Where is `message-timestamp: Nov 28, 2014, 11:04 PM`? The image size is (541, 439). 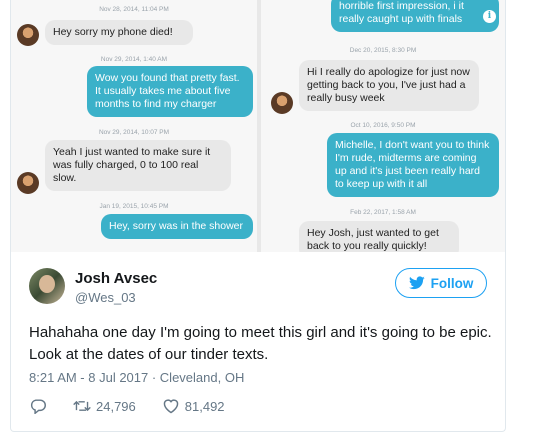 message-timestamp: Nov 28, 2014, 11:04 PM is located at coordinates (134, 9).